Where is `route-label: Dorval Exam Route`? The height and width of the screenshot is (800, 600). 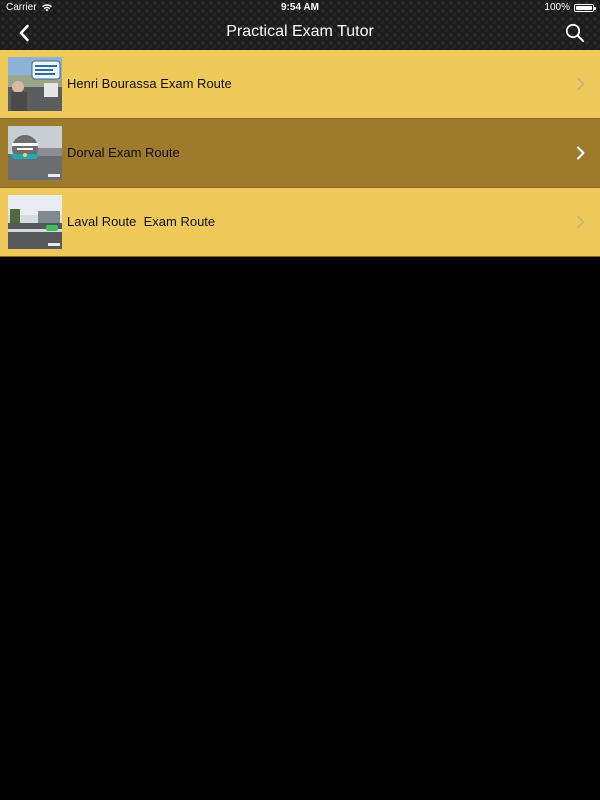 route-label: Dorval Exam Route is located at coordinates (123, 152).